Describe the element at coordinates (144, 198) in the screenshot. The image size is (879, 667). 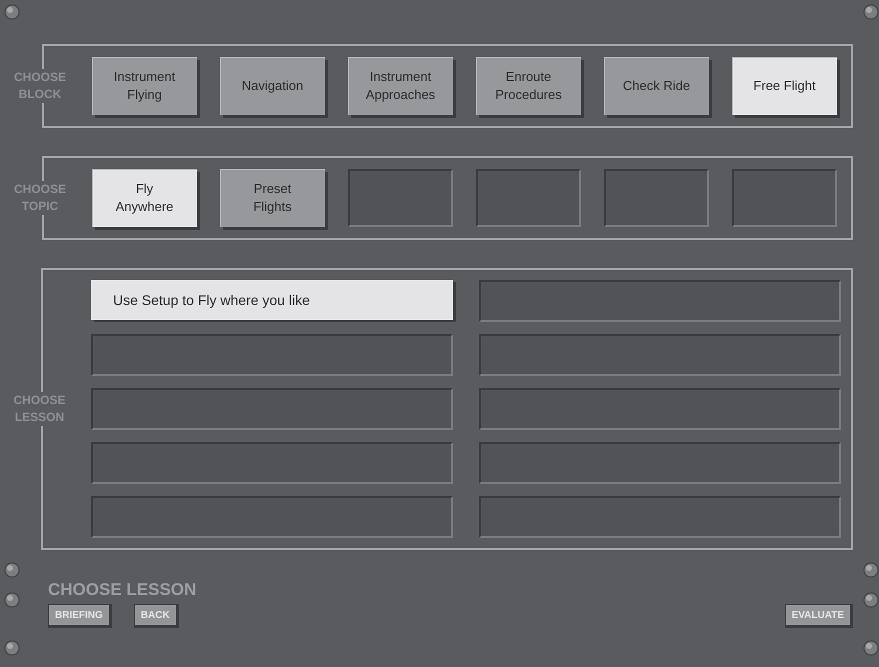
I see `topic-button: Fly Anywhere` at that location.